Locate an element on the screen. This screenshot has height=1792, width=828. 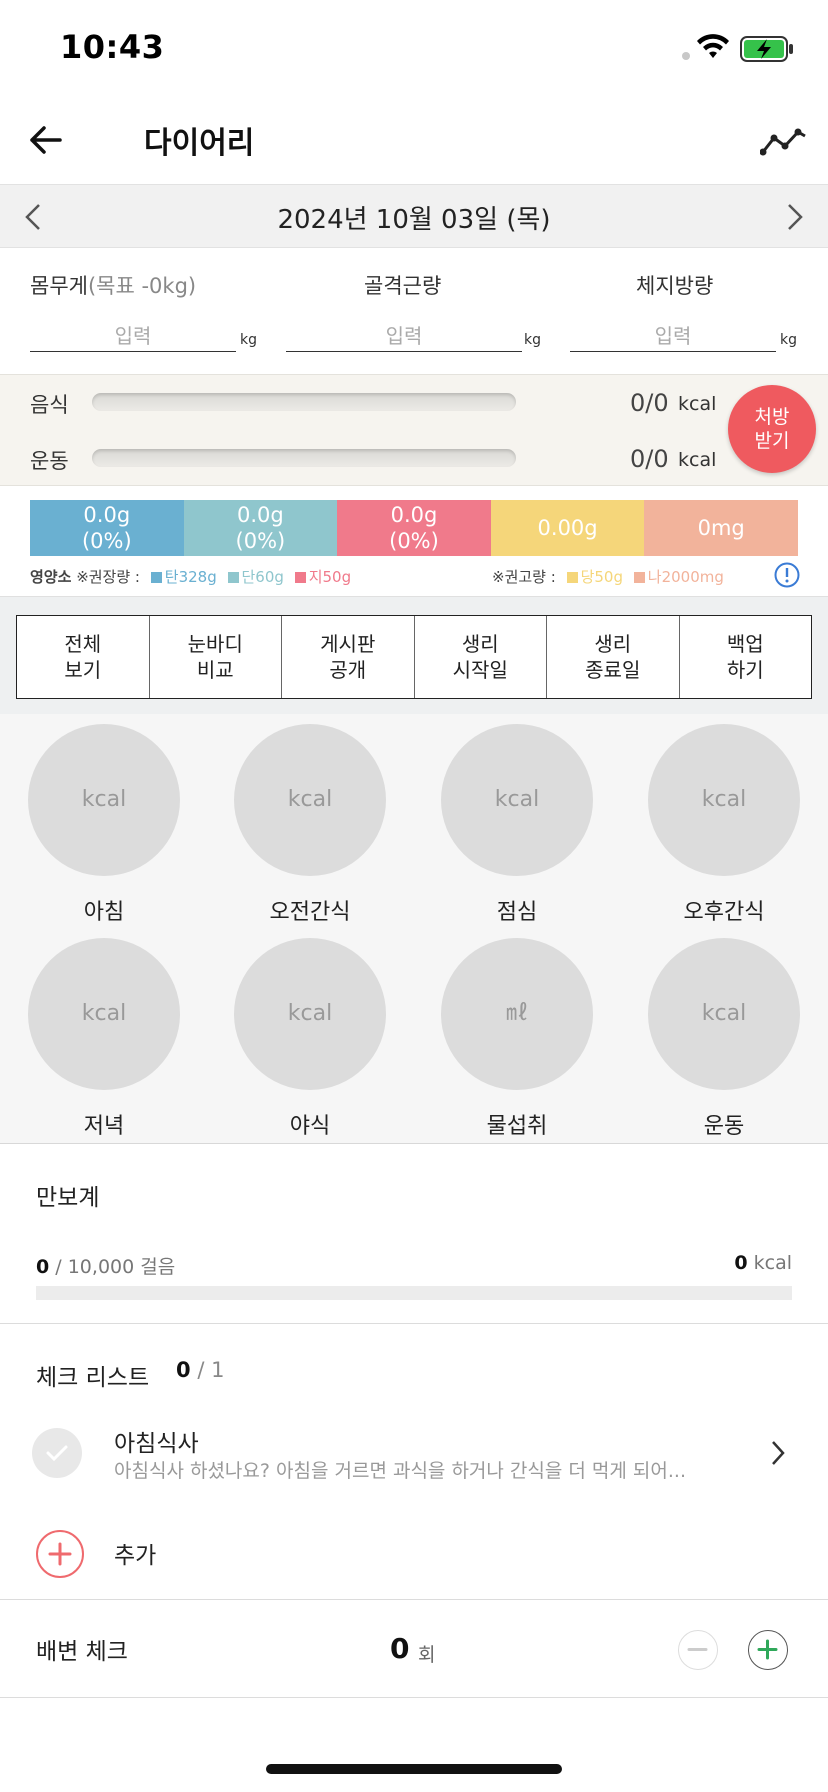
steps-progress-bar is located at coordinates (414, 1293).